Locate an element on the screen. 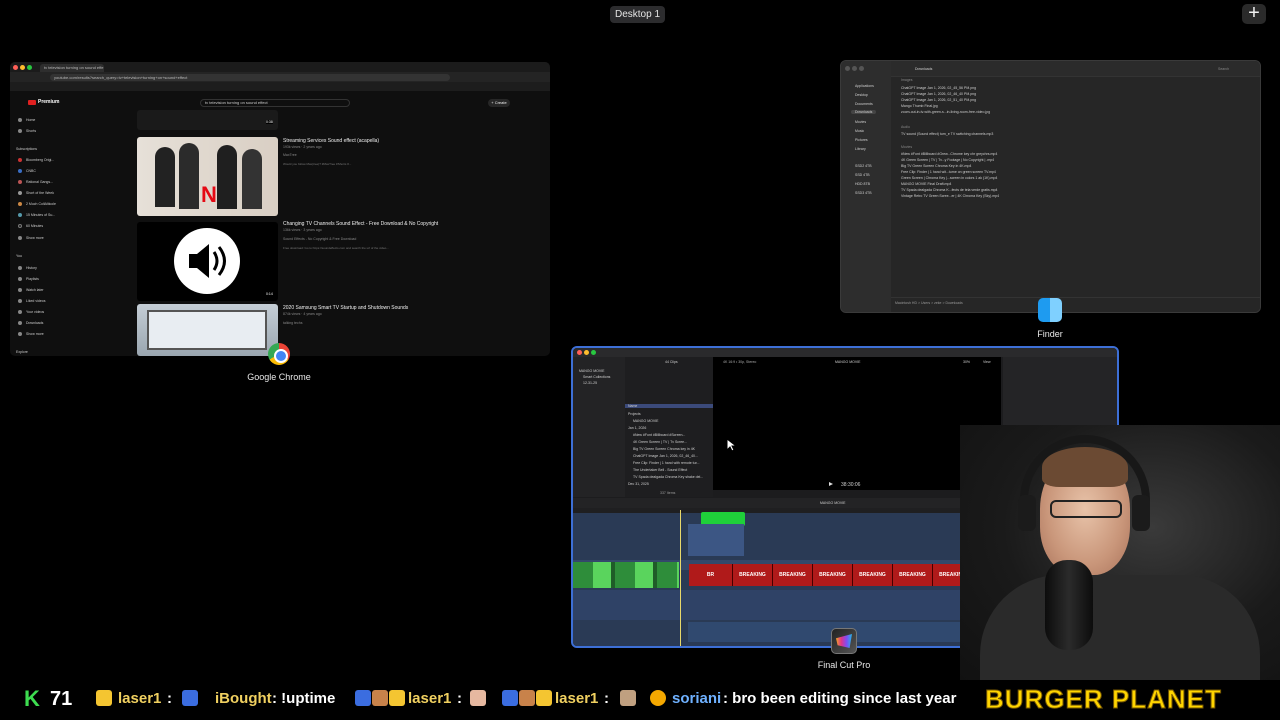 The height and width of the screenshot is (720, 1280). fcp-library-item: Smart Collections is located at coordinates (596, 377).